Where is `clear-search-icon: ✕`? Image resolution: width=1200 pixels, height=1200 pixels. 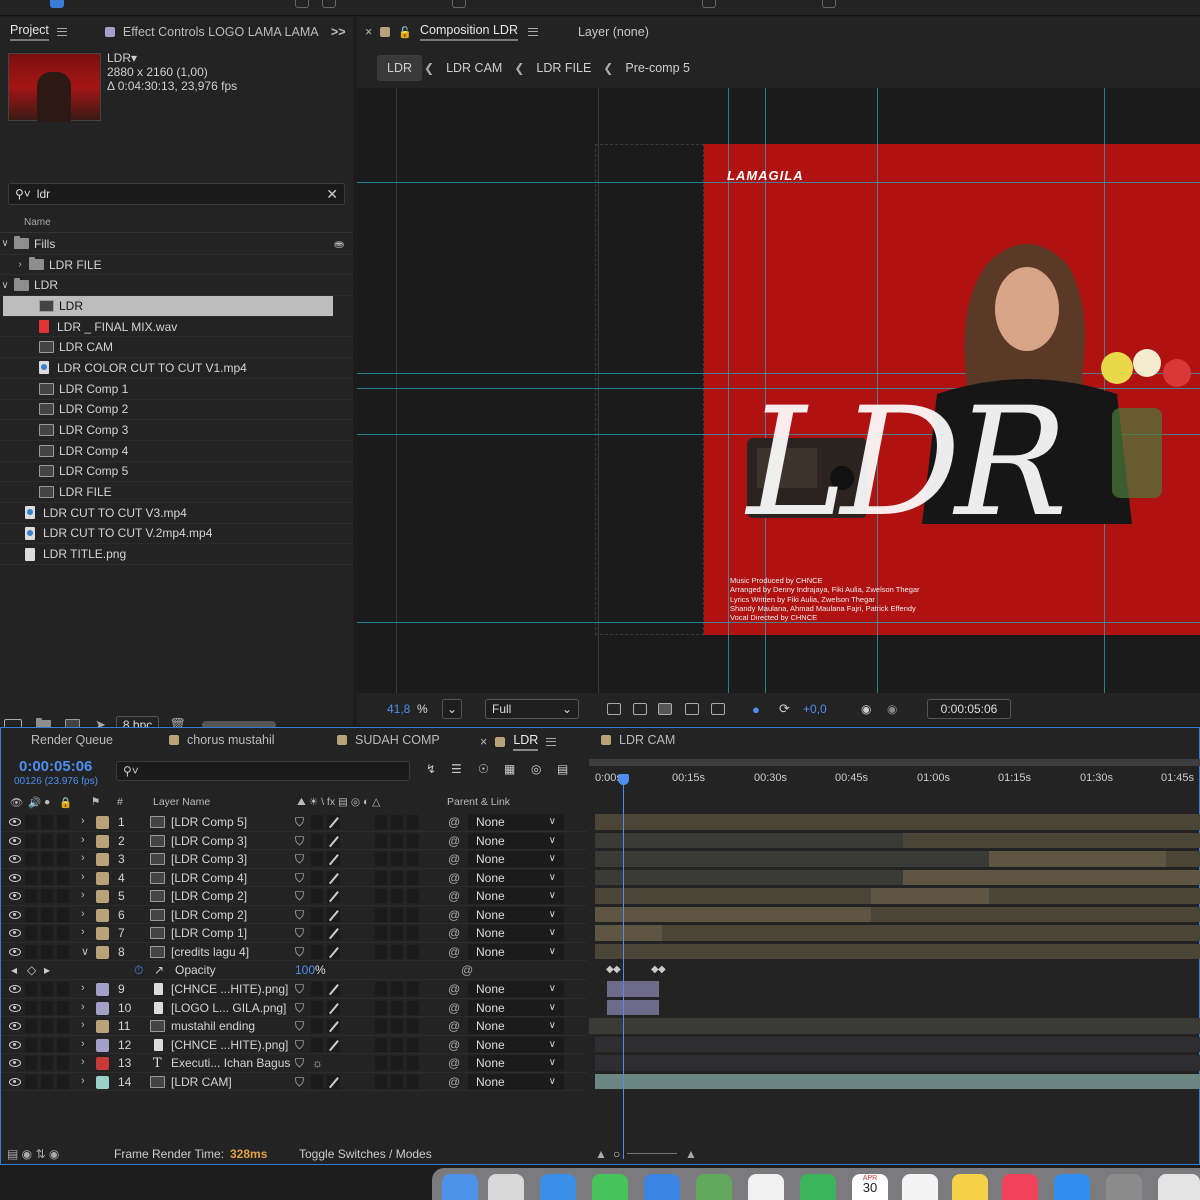
clear-search-icon: ✕ is located at coordinates (332, 194).